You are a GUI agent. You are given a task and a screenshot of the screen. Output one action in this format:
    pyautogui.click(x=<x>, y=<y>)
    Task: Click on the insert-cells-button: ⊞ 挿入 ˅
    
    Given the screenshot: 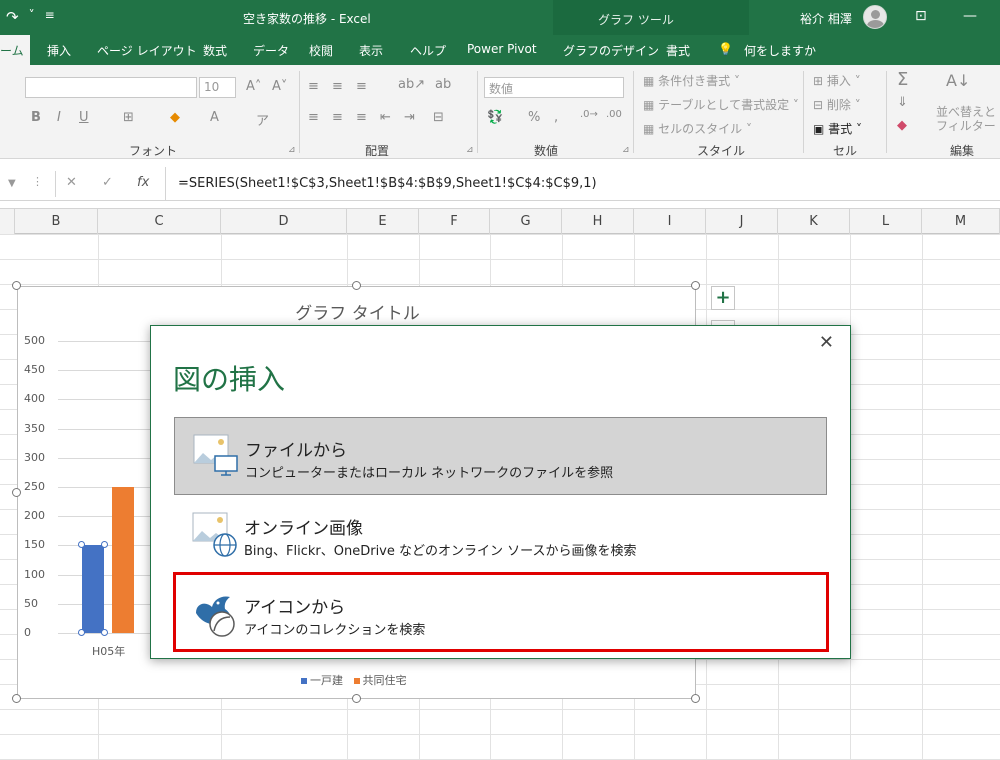 What is the action you would take?
    pyautogui.click(x=837, y=80)
    